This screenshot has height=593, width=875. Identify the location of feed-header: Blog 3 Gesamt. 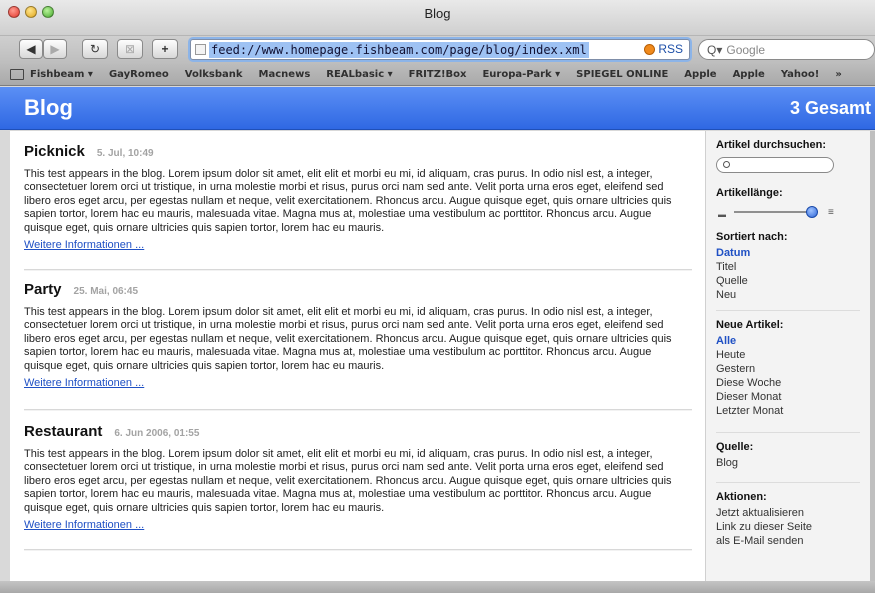
(437, 108).